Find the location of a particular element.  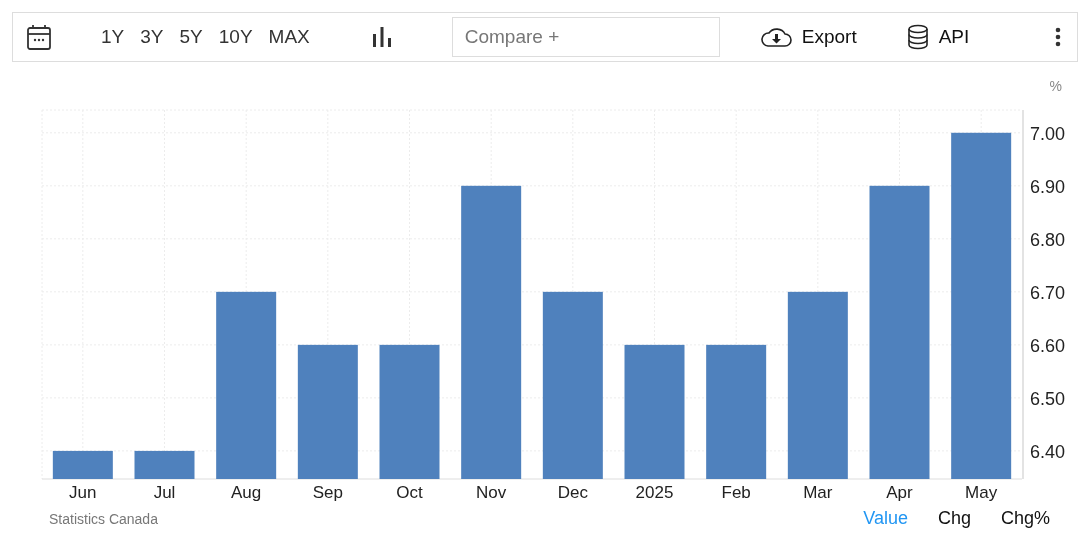

axis-category-label: Jul is located at coordinates (164, 492).